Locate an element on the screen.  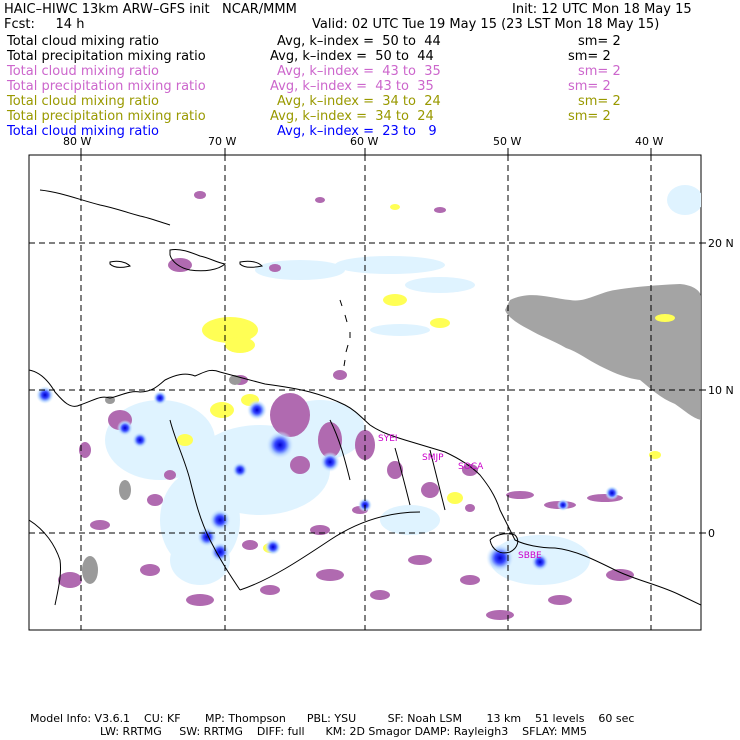
lat-label: 10 N is located at coordinates (721, 390).